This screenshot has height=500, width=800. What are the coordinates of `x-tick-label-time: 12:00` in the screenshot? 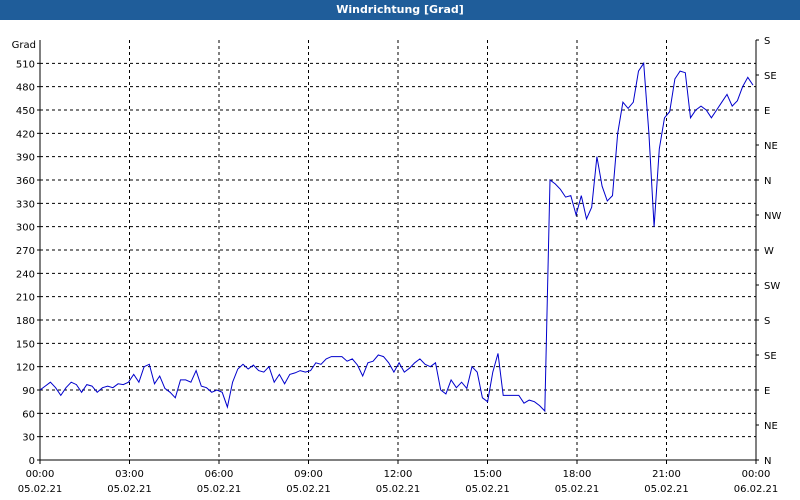 It's located at (398, 474).